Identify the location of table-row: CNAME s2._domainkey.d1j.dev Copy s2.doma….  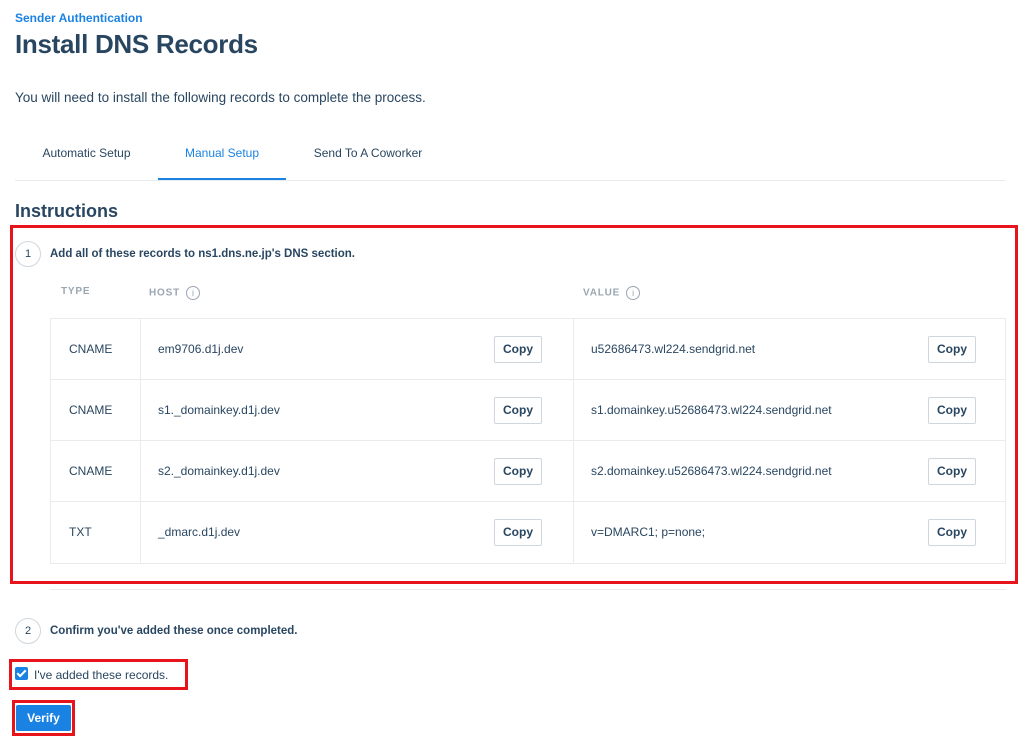
(528, 471).